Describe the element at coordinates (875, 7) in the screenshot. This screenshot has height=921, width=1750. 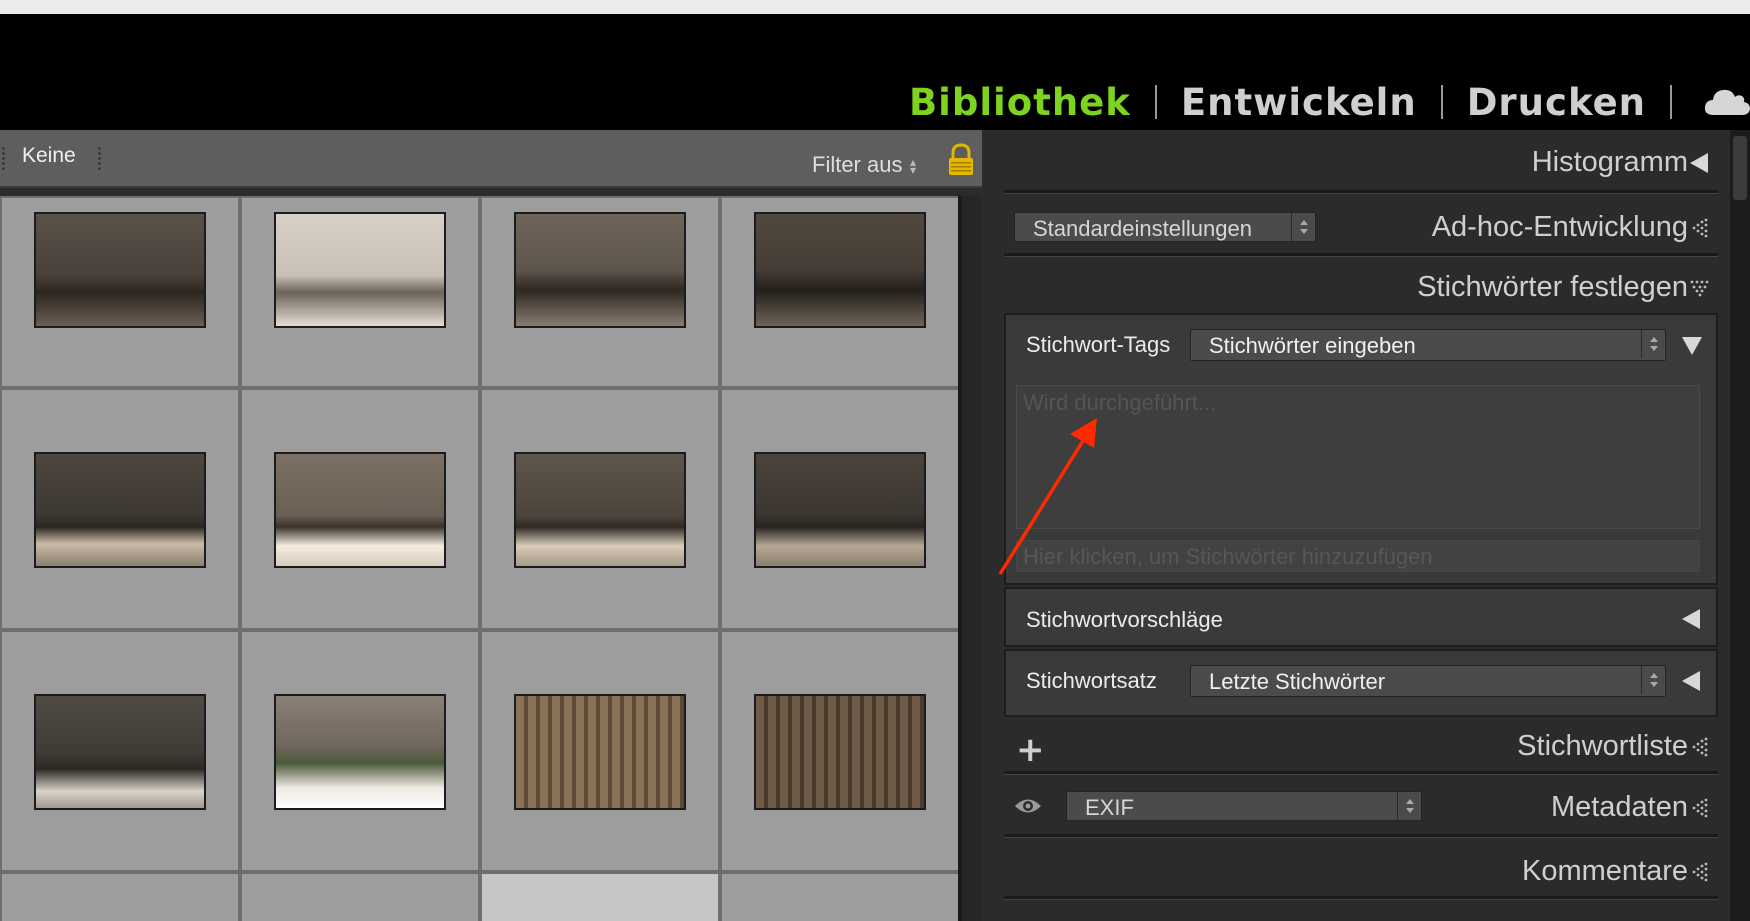
I see `title-strip` at that location.